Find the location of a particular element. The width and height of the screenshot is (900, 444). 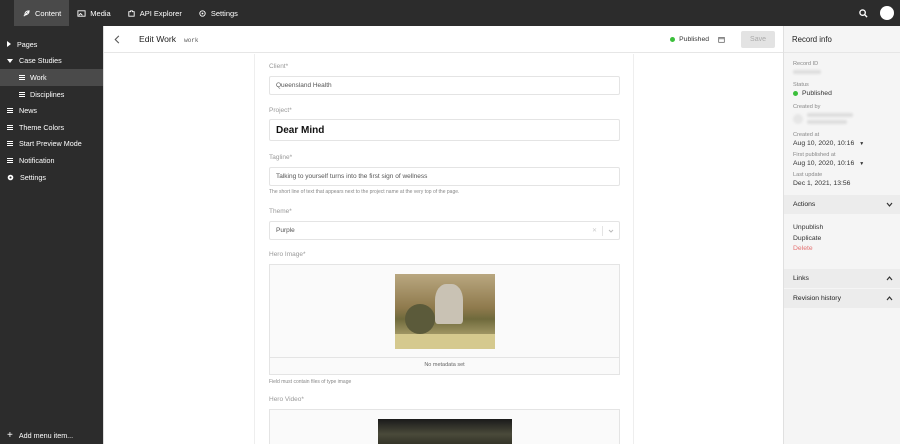

sidebar-item-news: News is located at coordinates (51, 110).